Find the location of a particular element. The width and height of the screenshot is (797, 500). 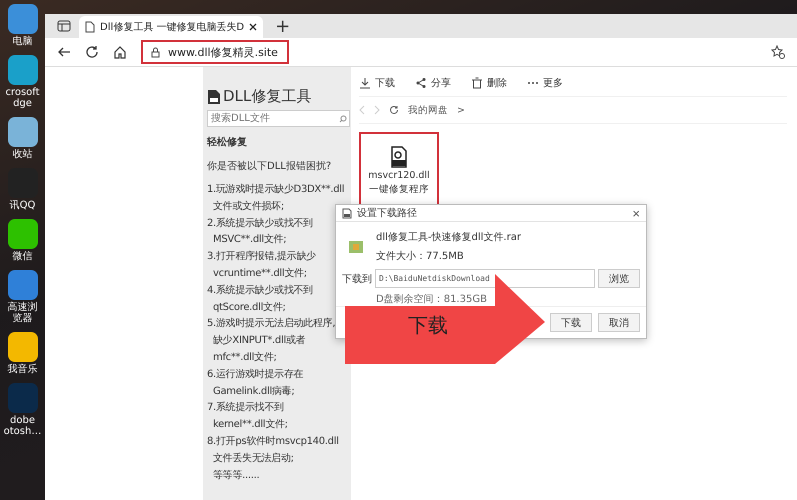

desktop-icon-label: 微信 is located at coordinates (23, 256).